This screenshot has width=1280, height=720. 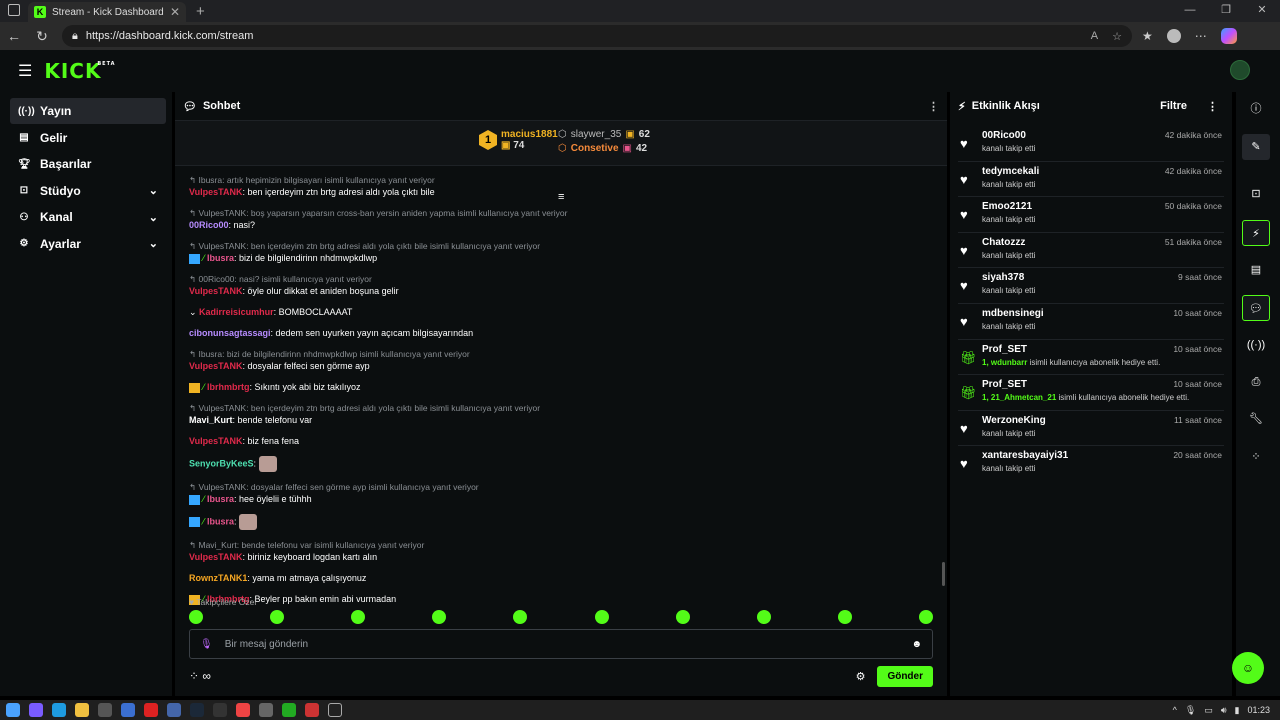 What do you see at coordinates (75, 36) in the screenshot?
I see `site-info-icon: 🔒︎` at bounding box center [75, 36].